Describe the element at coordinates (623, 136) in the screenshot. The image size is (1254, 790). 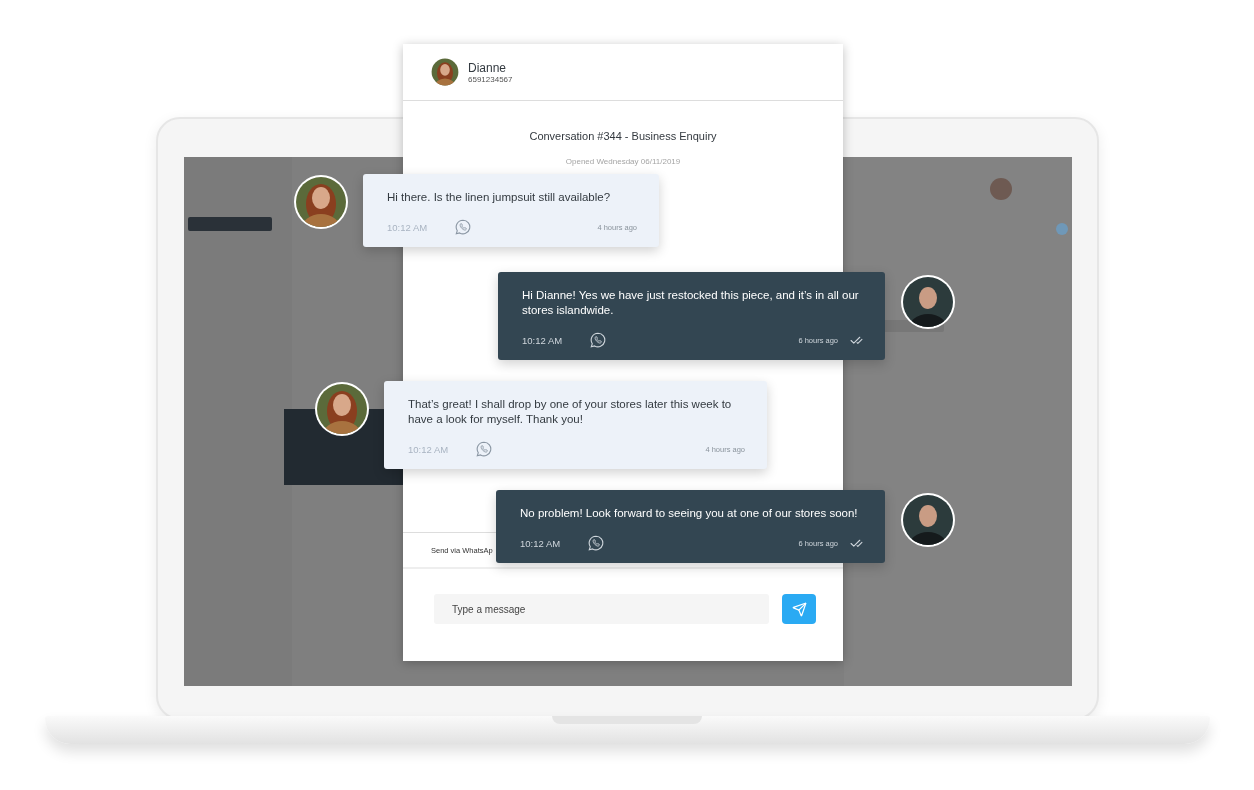
I see `conversation-title: Conversation #344 - Business Enquiry` at that location.